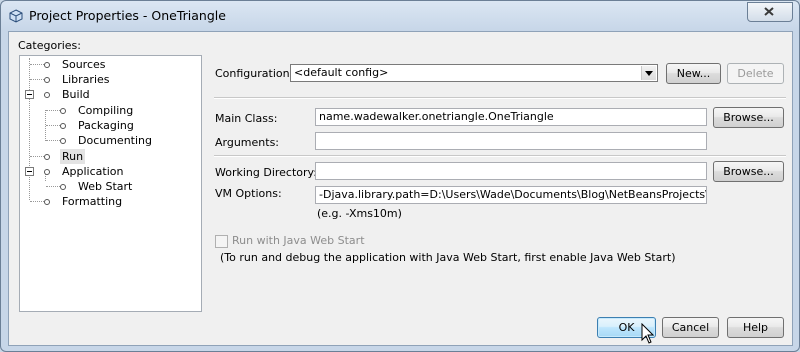 Image resolution: width=800 pixels, height=352 pixels. I want to click on working-directory-input, so click(511, 171).